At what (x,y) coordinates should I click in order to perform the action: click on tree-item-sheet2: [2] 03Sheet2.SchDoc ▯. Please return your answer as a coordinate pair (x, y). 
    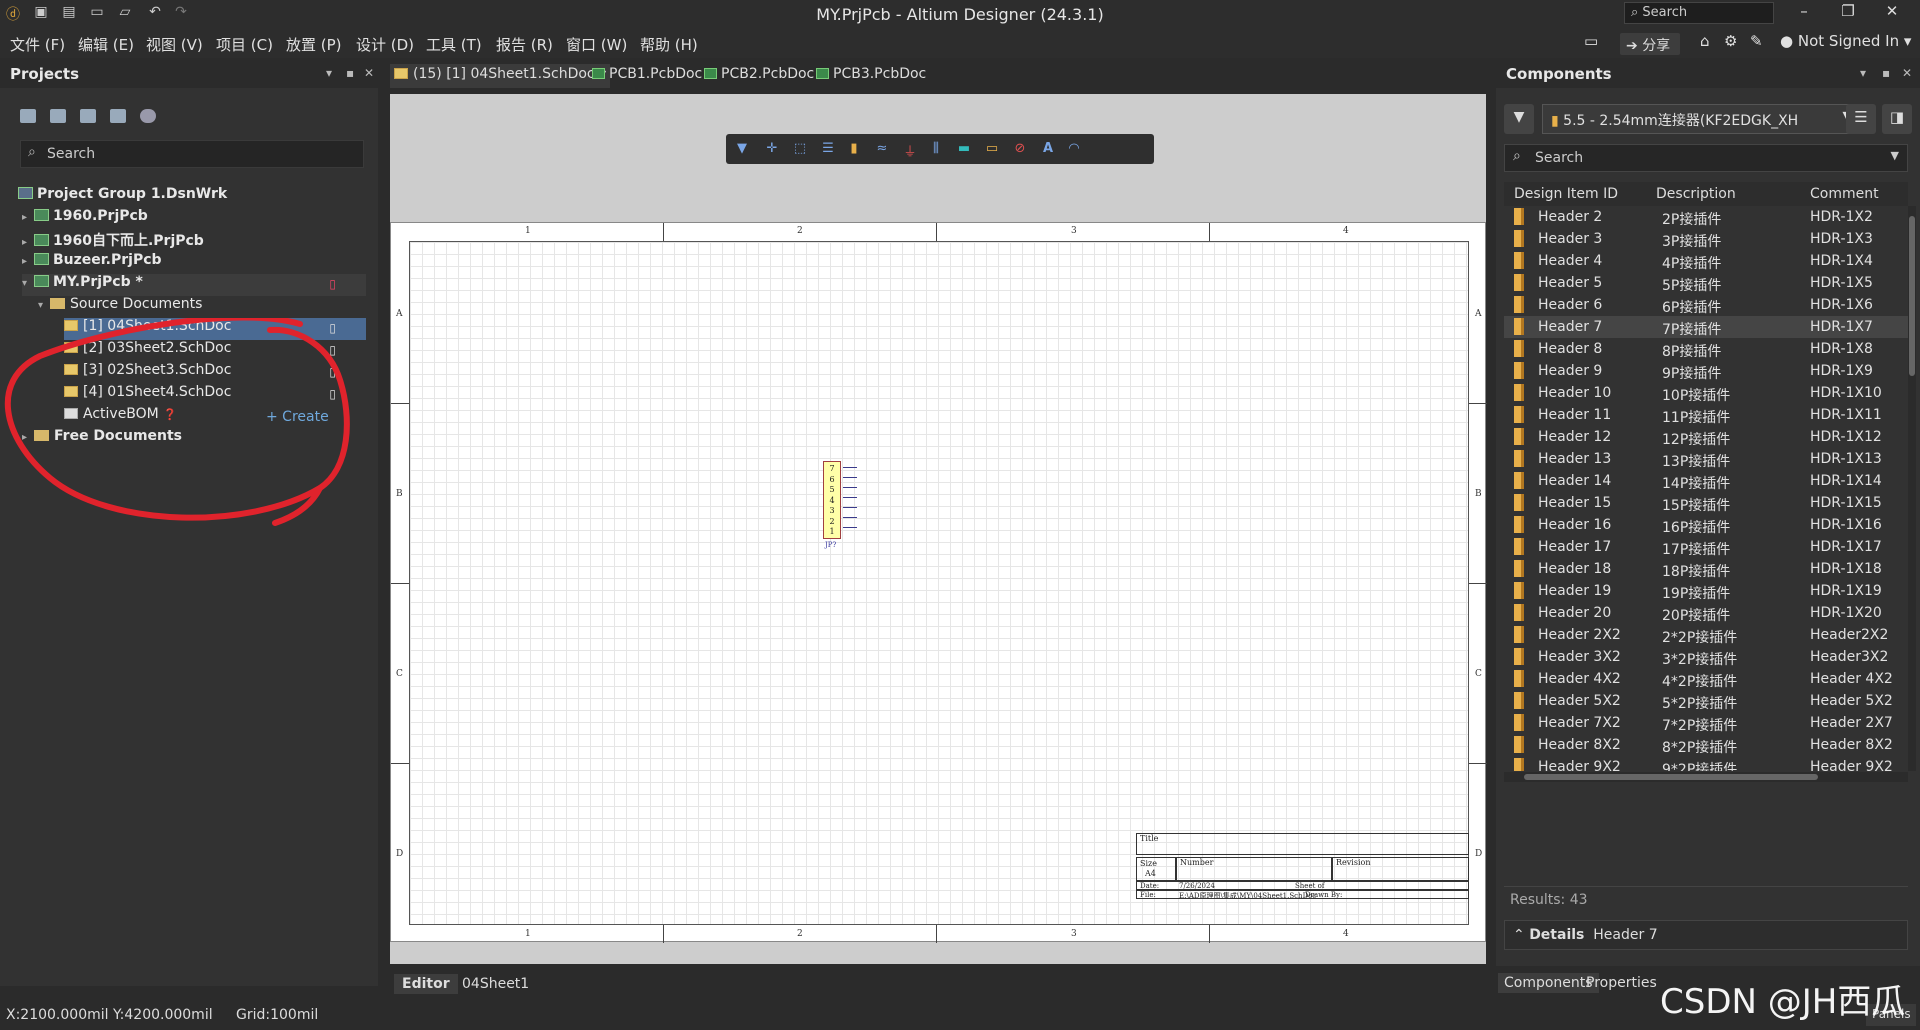
    Looking at the image, I should click on (215, 351).